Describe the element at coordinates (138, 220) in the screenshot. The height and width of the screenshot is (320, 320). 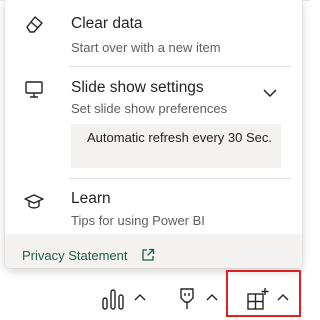
I see `learn-description: Tips for using Power BI` at that location.